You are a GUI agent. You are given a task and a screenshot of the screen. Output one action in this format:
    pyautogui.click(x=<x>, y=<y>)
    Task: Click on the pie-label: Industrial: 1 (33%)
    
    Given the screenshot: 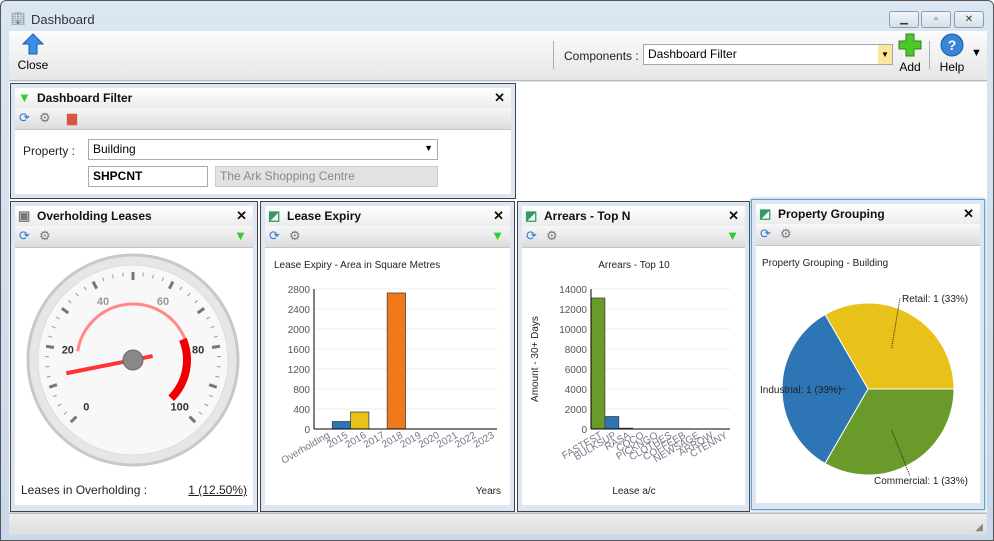 What is the action you would take?
    pyautogui.click(x=800, y=390)
    